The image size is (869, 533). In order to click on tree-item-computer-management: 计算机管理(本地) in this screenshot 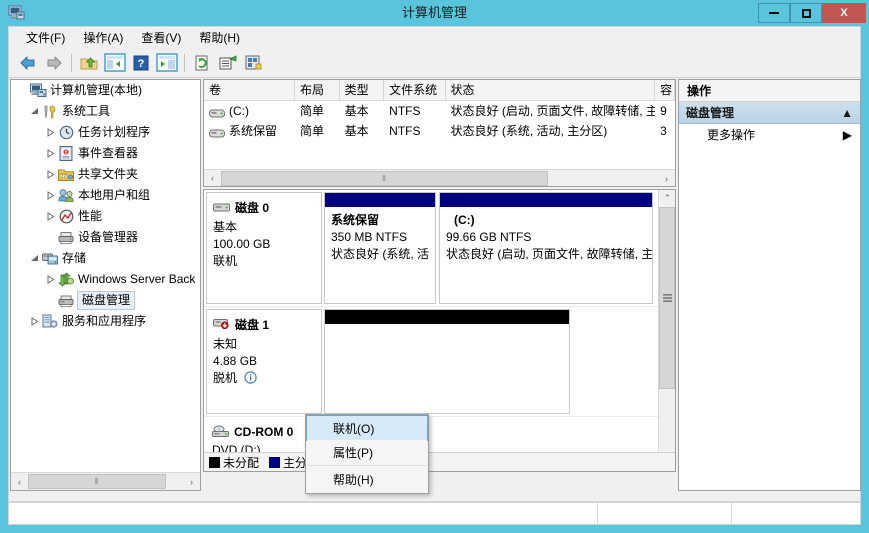, I will do `click(105, 90)`.